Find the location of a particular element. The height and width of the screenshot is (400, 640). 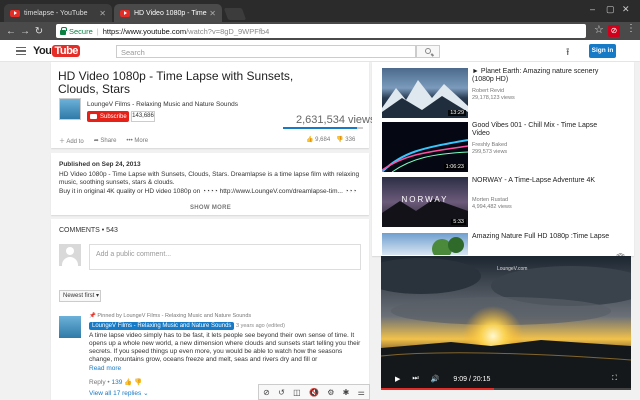

youtube-favicon-icon is located at coordinates (15, 13).